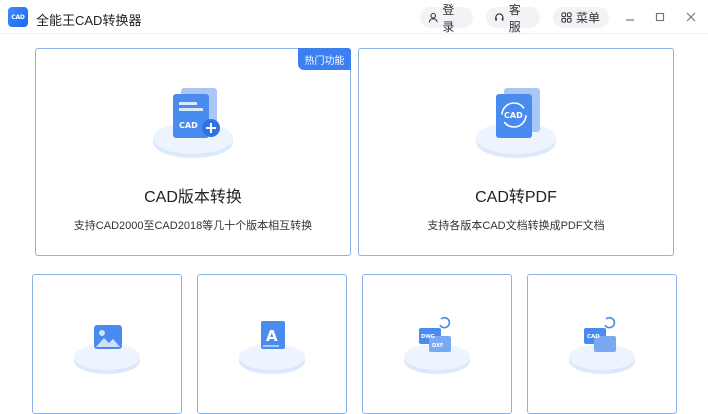 The width and height of the screenshot is (708, 414). Describe the element at coordinates (516, 123) in the screenshot. I see `cad-to-pdf-icon: CAD` at that location.